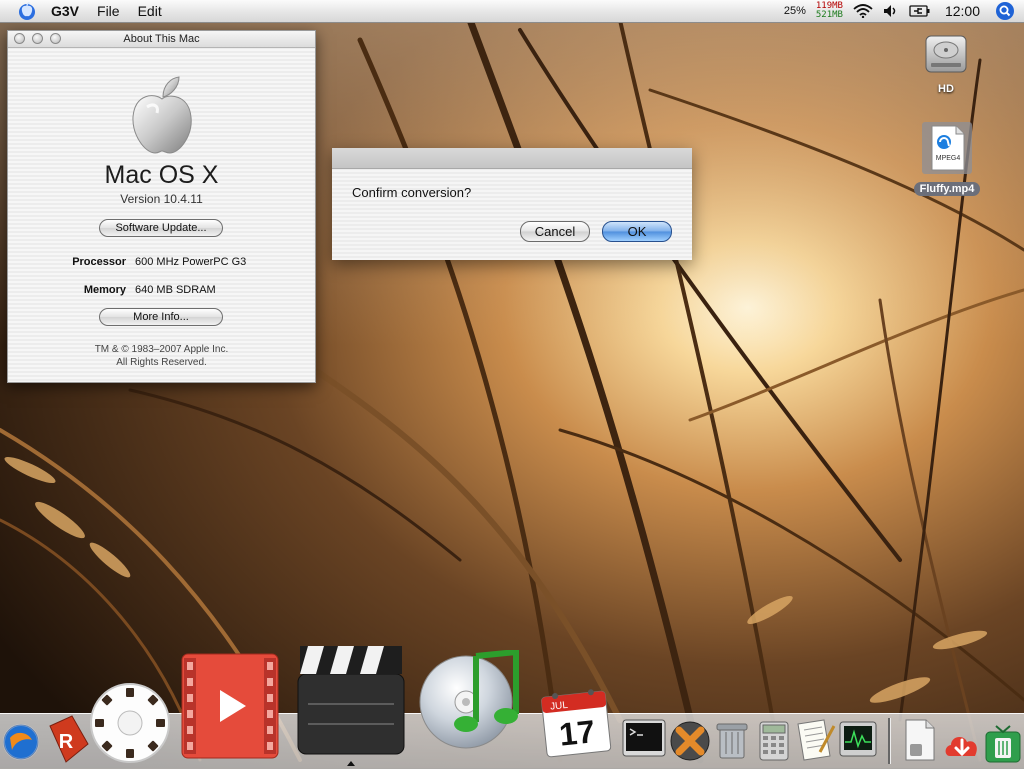 The image size is (1024, 769). I want to click on apple-menu-icon, so click(27, 11).